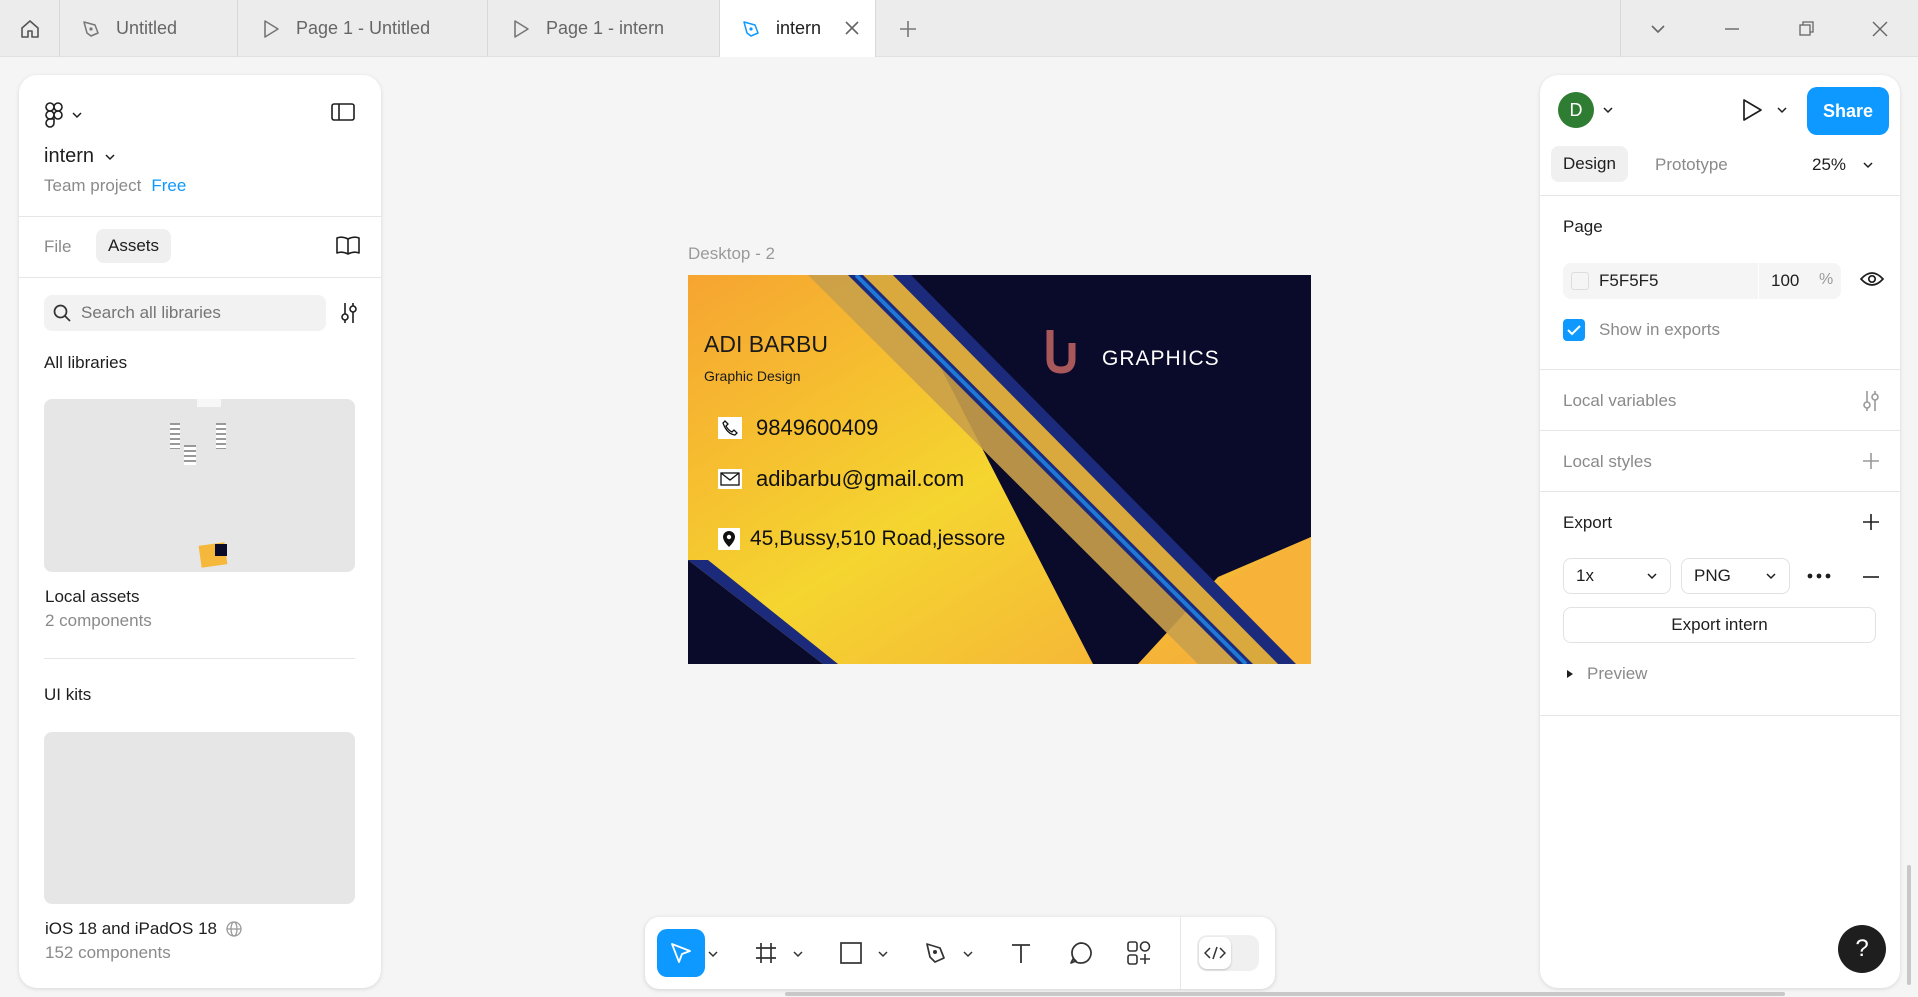  I want to click on dev-mode-toggle, so click(1228, 953).